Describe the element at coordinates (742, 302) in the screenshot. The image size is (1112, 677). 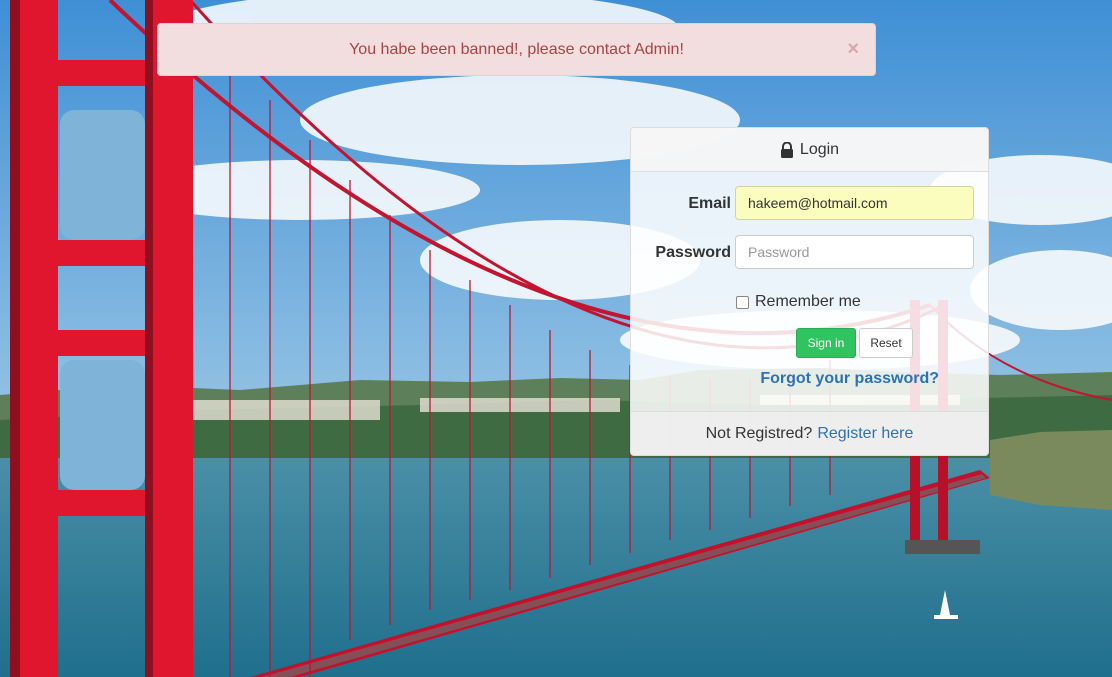
I see `remember-me-checkbox` at that location.